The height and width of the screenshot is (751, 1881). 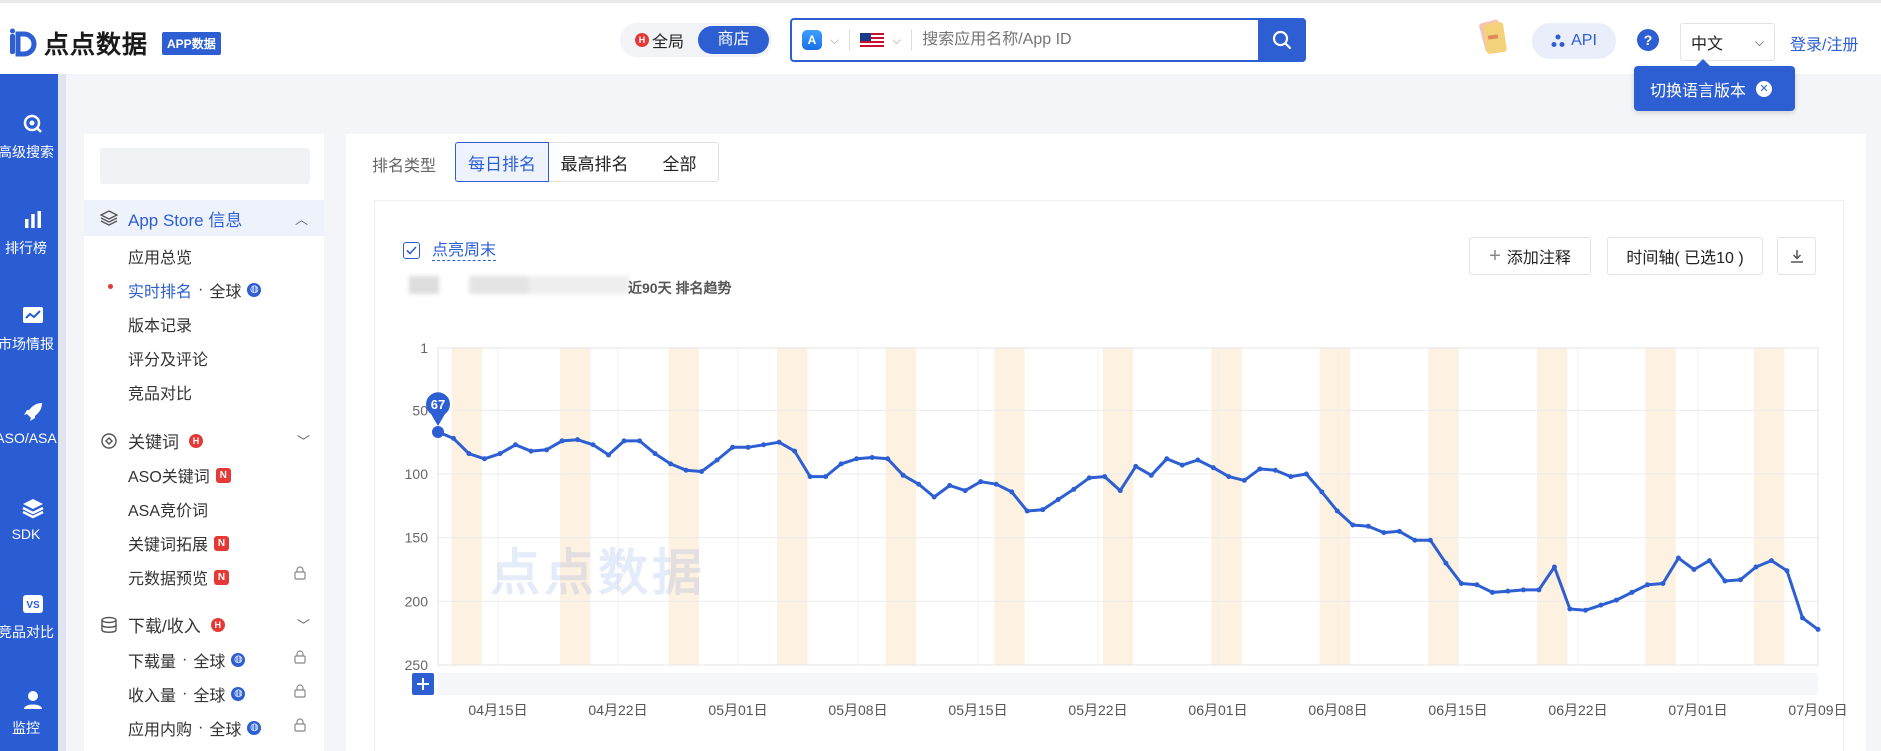 What do you see at coordinates (205, 624) in the screenshot?
I see `menu-group-download: 下载/收入 H ﹀` at bounding box center [205, 624].